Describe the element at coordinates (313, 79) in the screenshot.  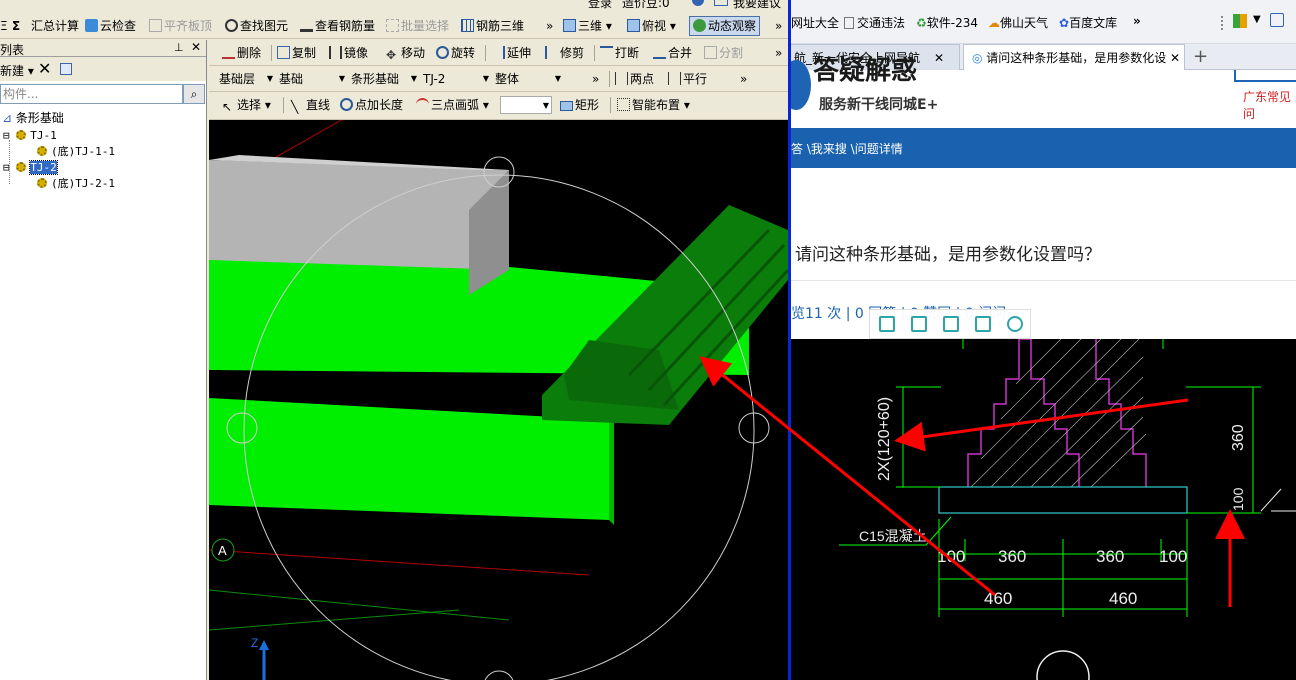
I see `category-select: 基础 ▼` at that location.